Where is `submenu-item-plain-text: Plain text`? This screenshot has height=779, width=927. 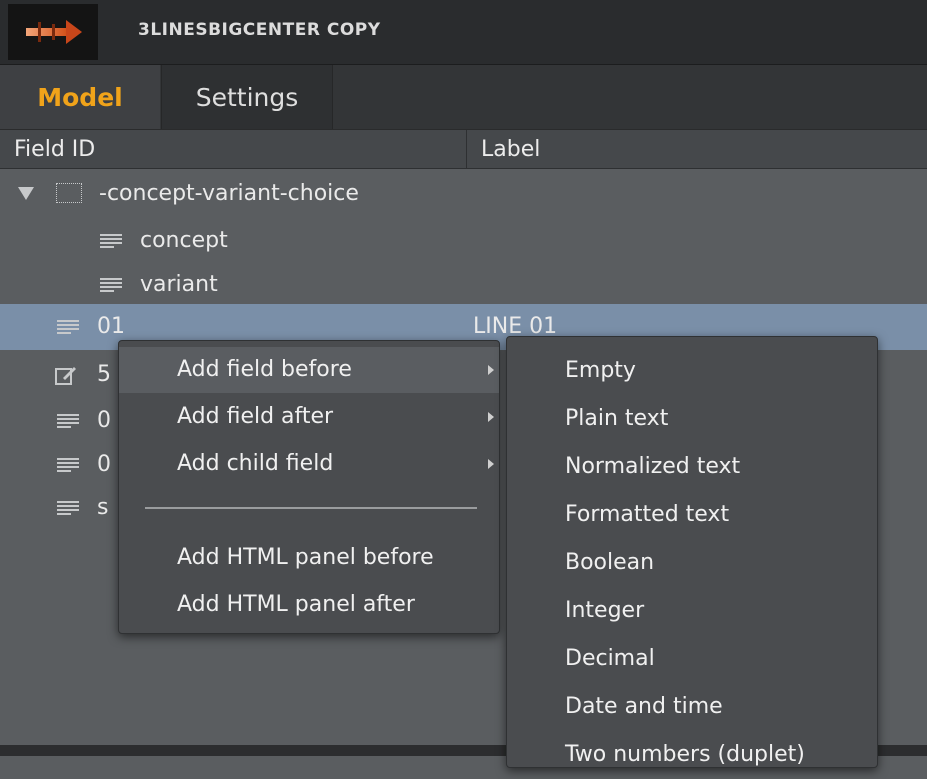 submenu-item-plain-text: Plain text is located at coordinates (692, 419).